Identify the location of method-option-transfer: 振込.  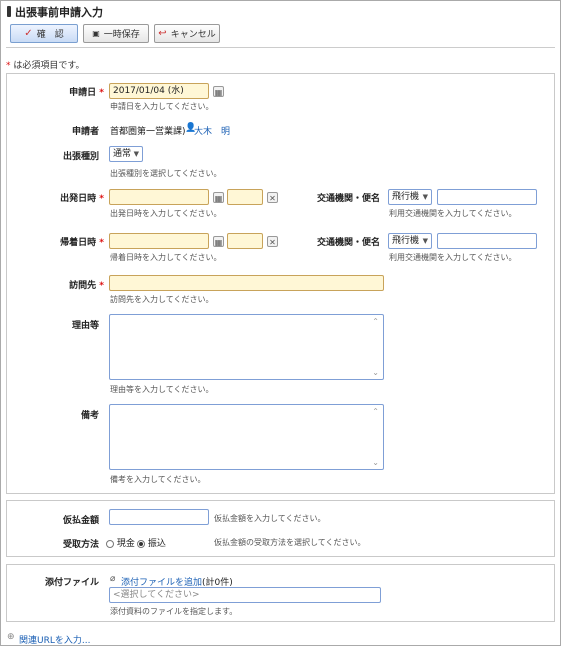
(151, 542).